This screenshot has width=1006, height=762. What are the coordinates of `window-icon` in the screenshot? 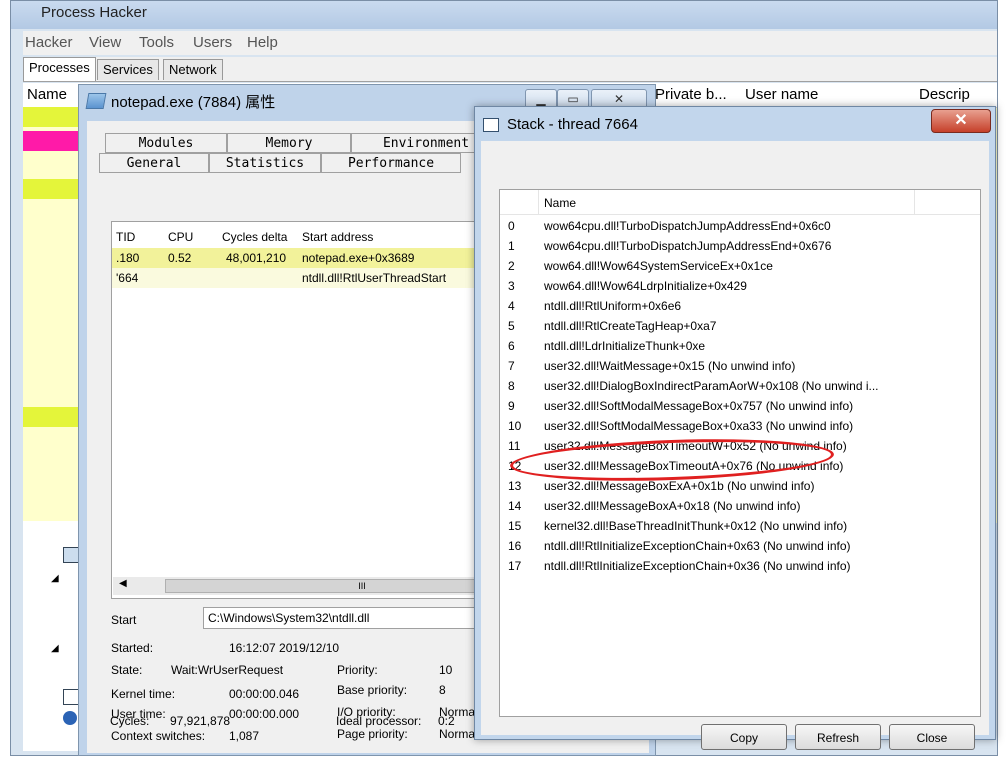 It's located at (71, 697).